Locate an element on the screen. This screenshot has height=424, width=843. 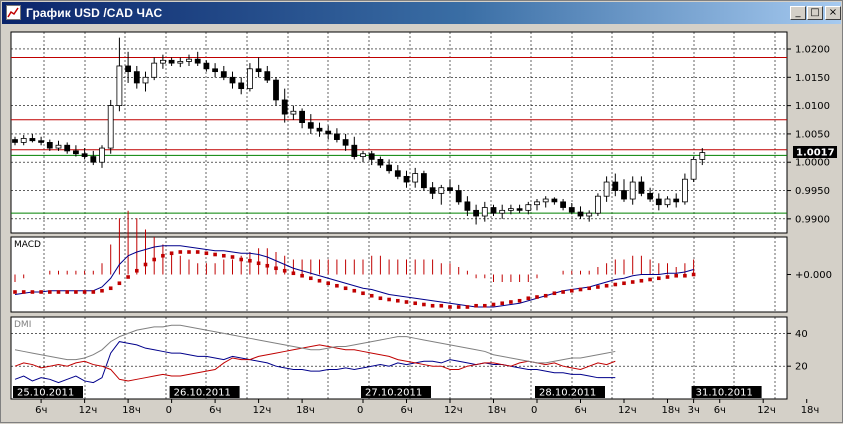
price-tick-label: 1.0100 is located at coordinates (812, 106).